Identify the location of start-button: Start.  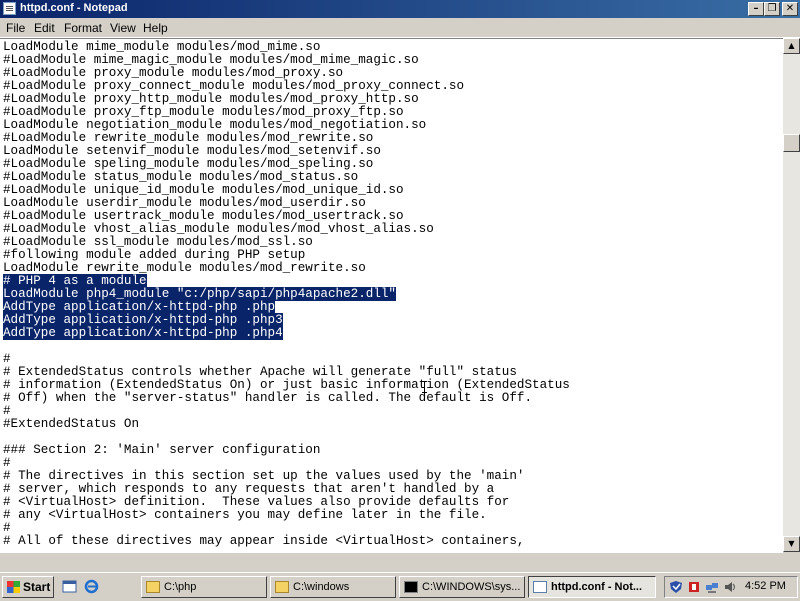
(28, 587).